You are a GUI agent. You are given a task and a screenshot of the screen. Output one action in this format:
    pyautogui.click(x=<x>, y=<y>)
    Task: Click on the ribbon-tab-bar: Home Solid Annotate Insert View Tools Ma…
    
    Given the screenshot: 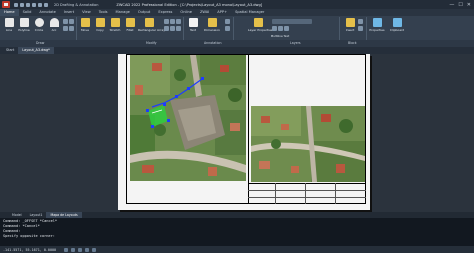 What is the action you would take?
    pyautogui.click(x=237, y=12)
    